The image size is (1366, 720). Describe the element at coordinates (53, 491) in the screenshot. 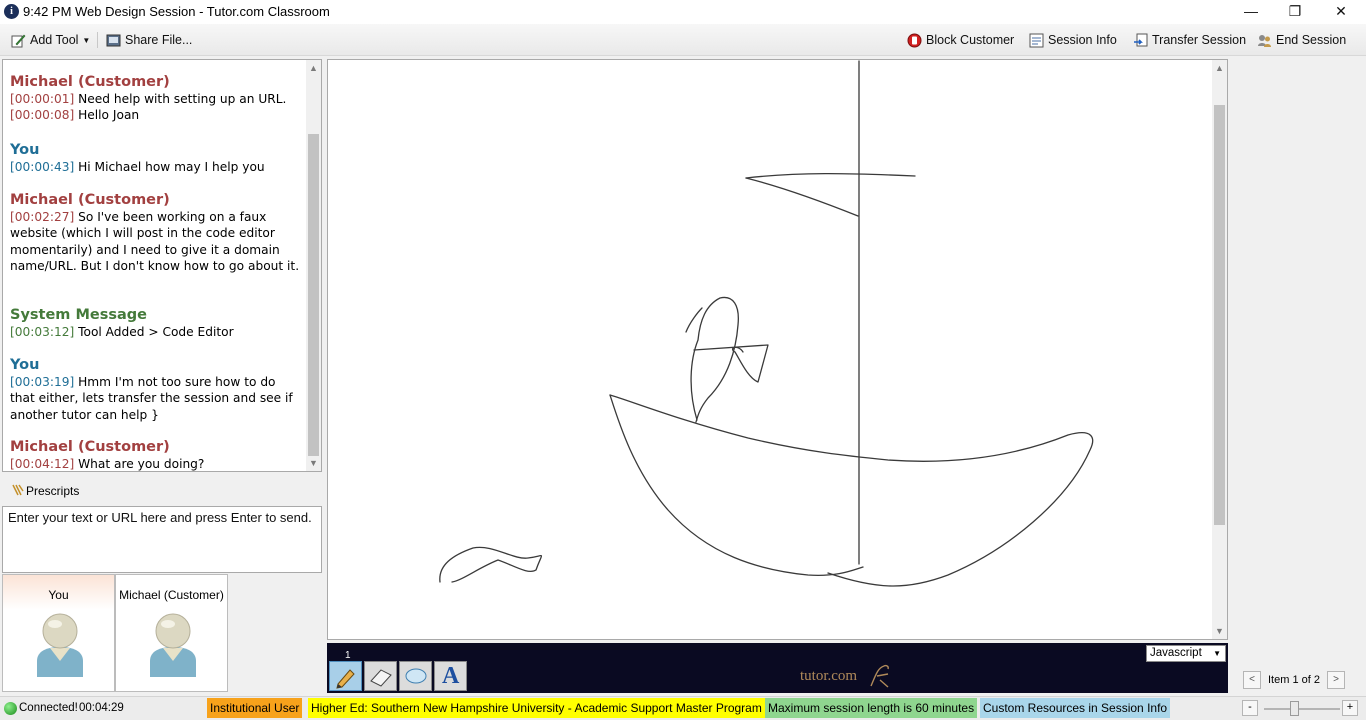

I see `prescripts-label: Prescripts` at that location.